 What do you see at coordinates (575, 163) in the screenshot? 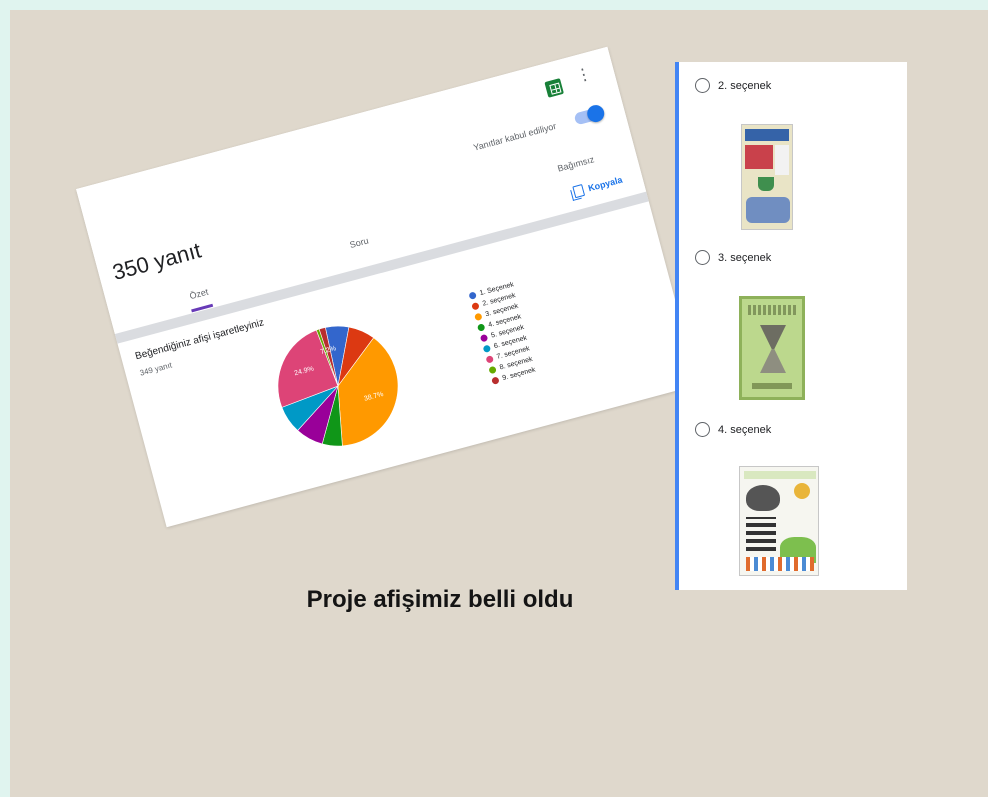
I see `tab-individual: Bağımsız` at bounding box center [575, 163].